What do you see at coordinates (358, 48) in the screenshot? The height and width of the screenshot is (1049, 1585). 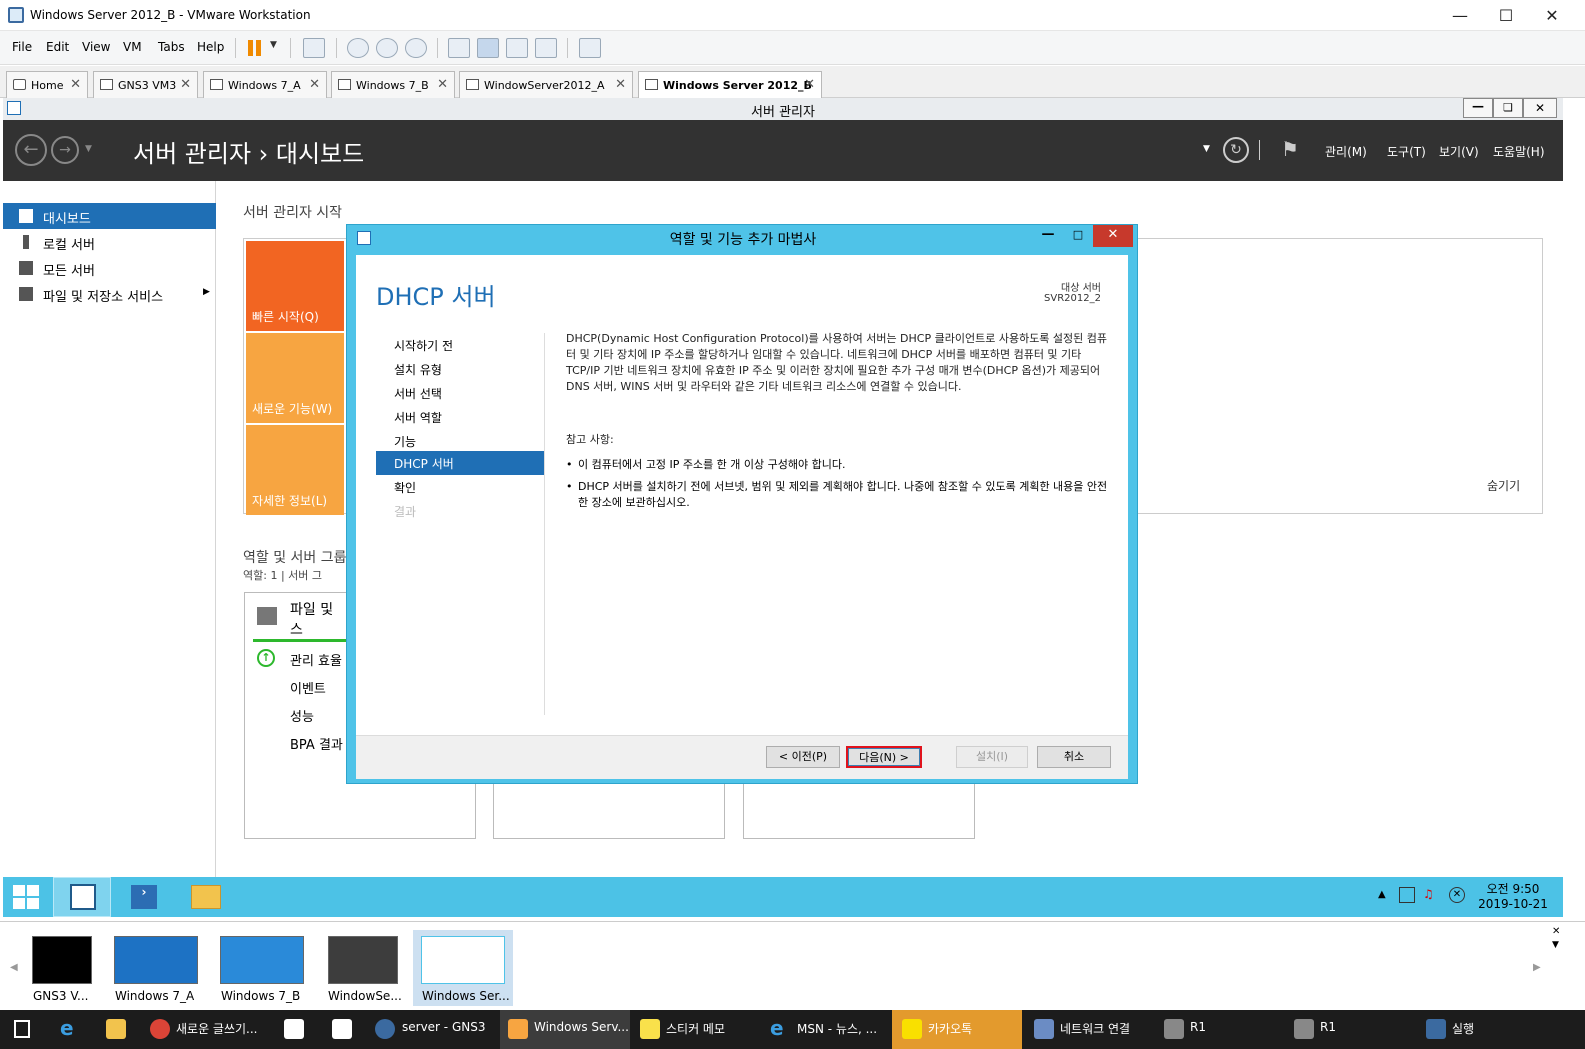 I see `snapshot-icon` at bounding box center [358, 48].